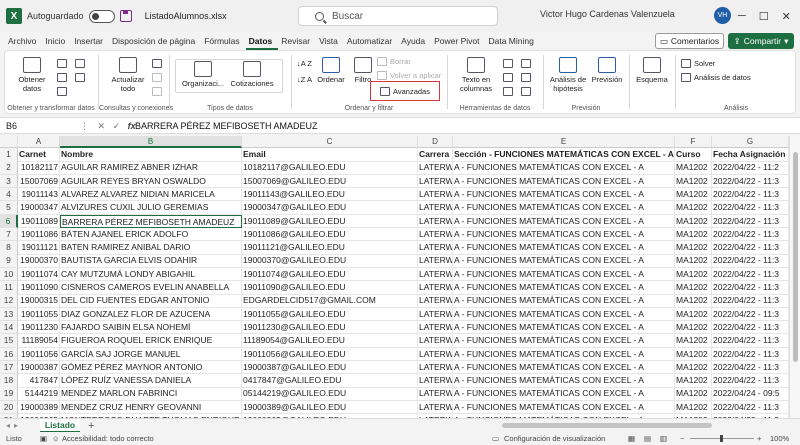  I want to click on table-cell: 19011055@GALILEO.EDU, so click(330, 314).